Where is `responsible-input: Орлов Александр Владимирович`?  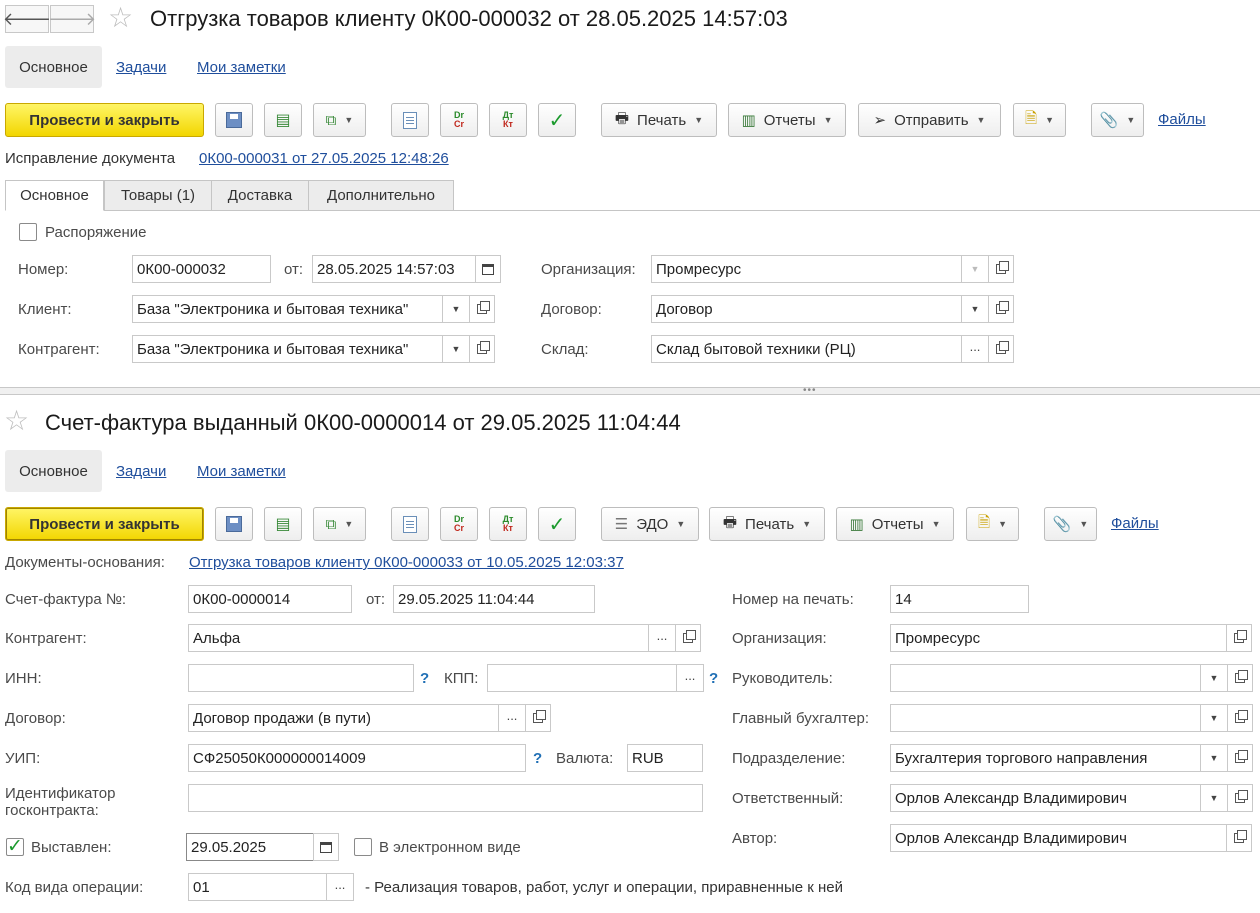 responsible-input: Орлов Александр Владимирович is located at coordinates (1045, 798).